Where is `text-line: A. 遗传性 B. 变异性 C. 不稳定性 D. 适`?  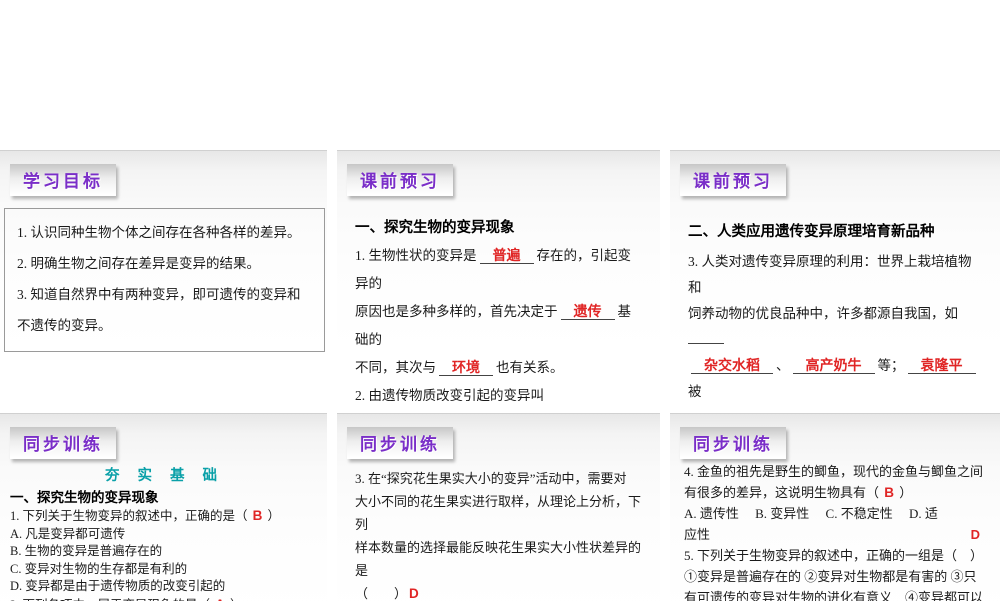 text-line: A. 遗传性 B. 变异性 C. 不稳定性 D. 适 is located at coordinates (837, 513).